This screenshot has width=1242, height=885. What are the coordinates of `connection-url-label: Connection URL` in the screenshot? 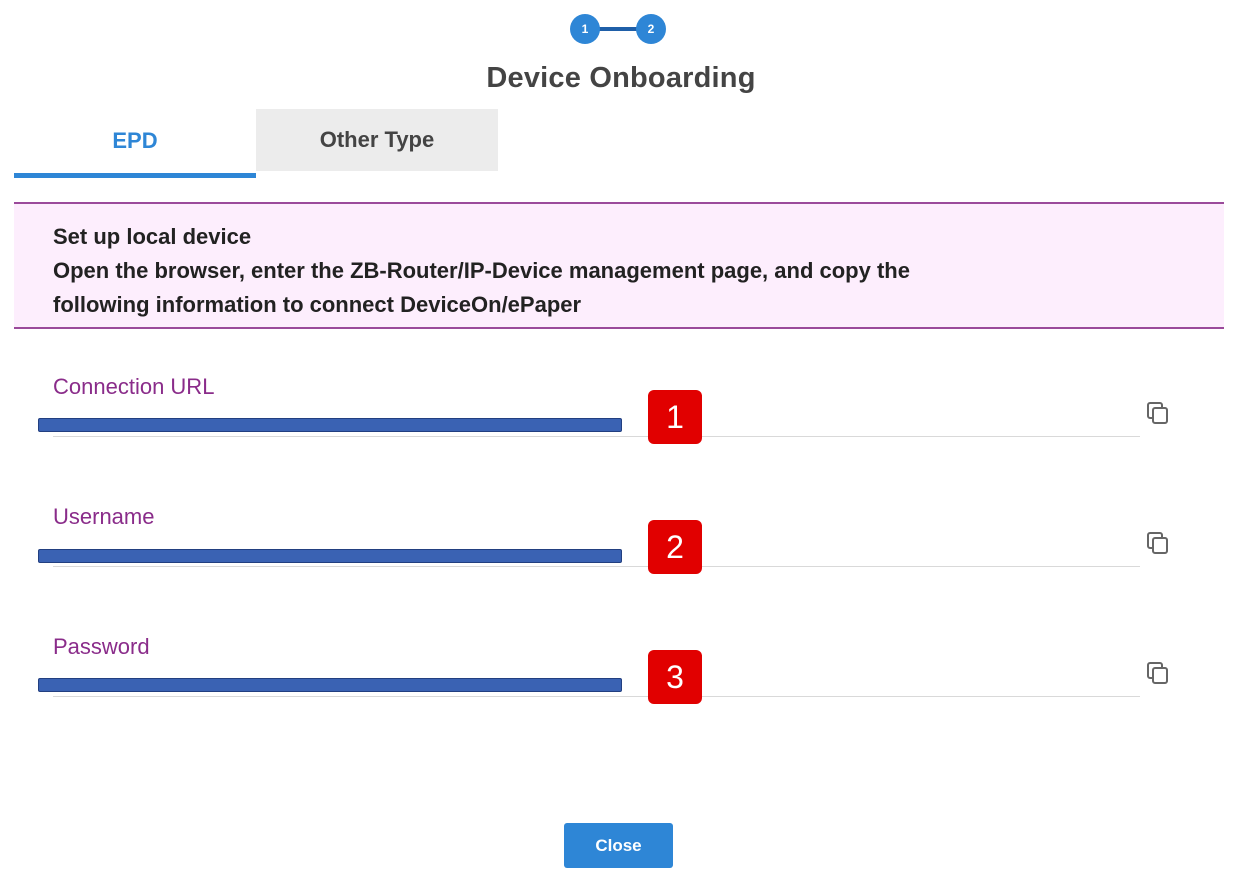 It's located at (134, 386).